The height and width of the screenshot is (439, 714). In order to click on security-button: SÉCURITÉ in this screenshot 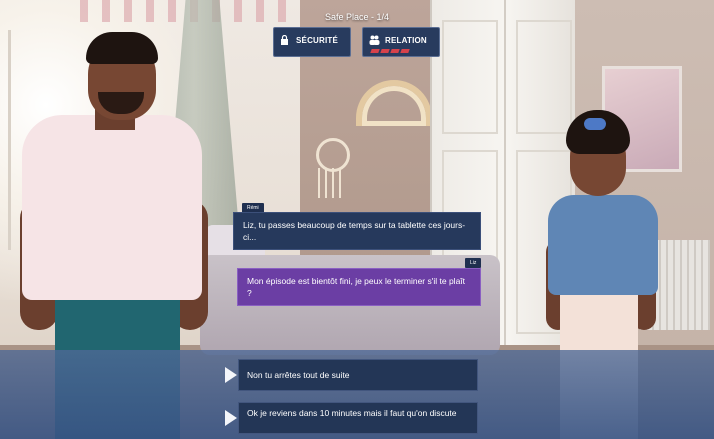, I will do `click(312, 42)`.